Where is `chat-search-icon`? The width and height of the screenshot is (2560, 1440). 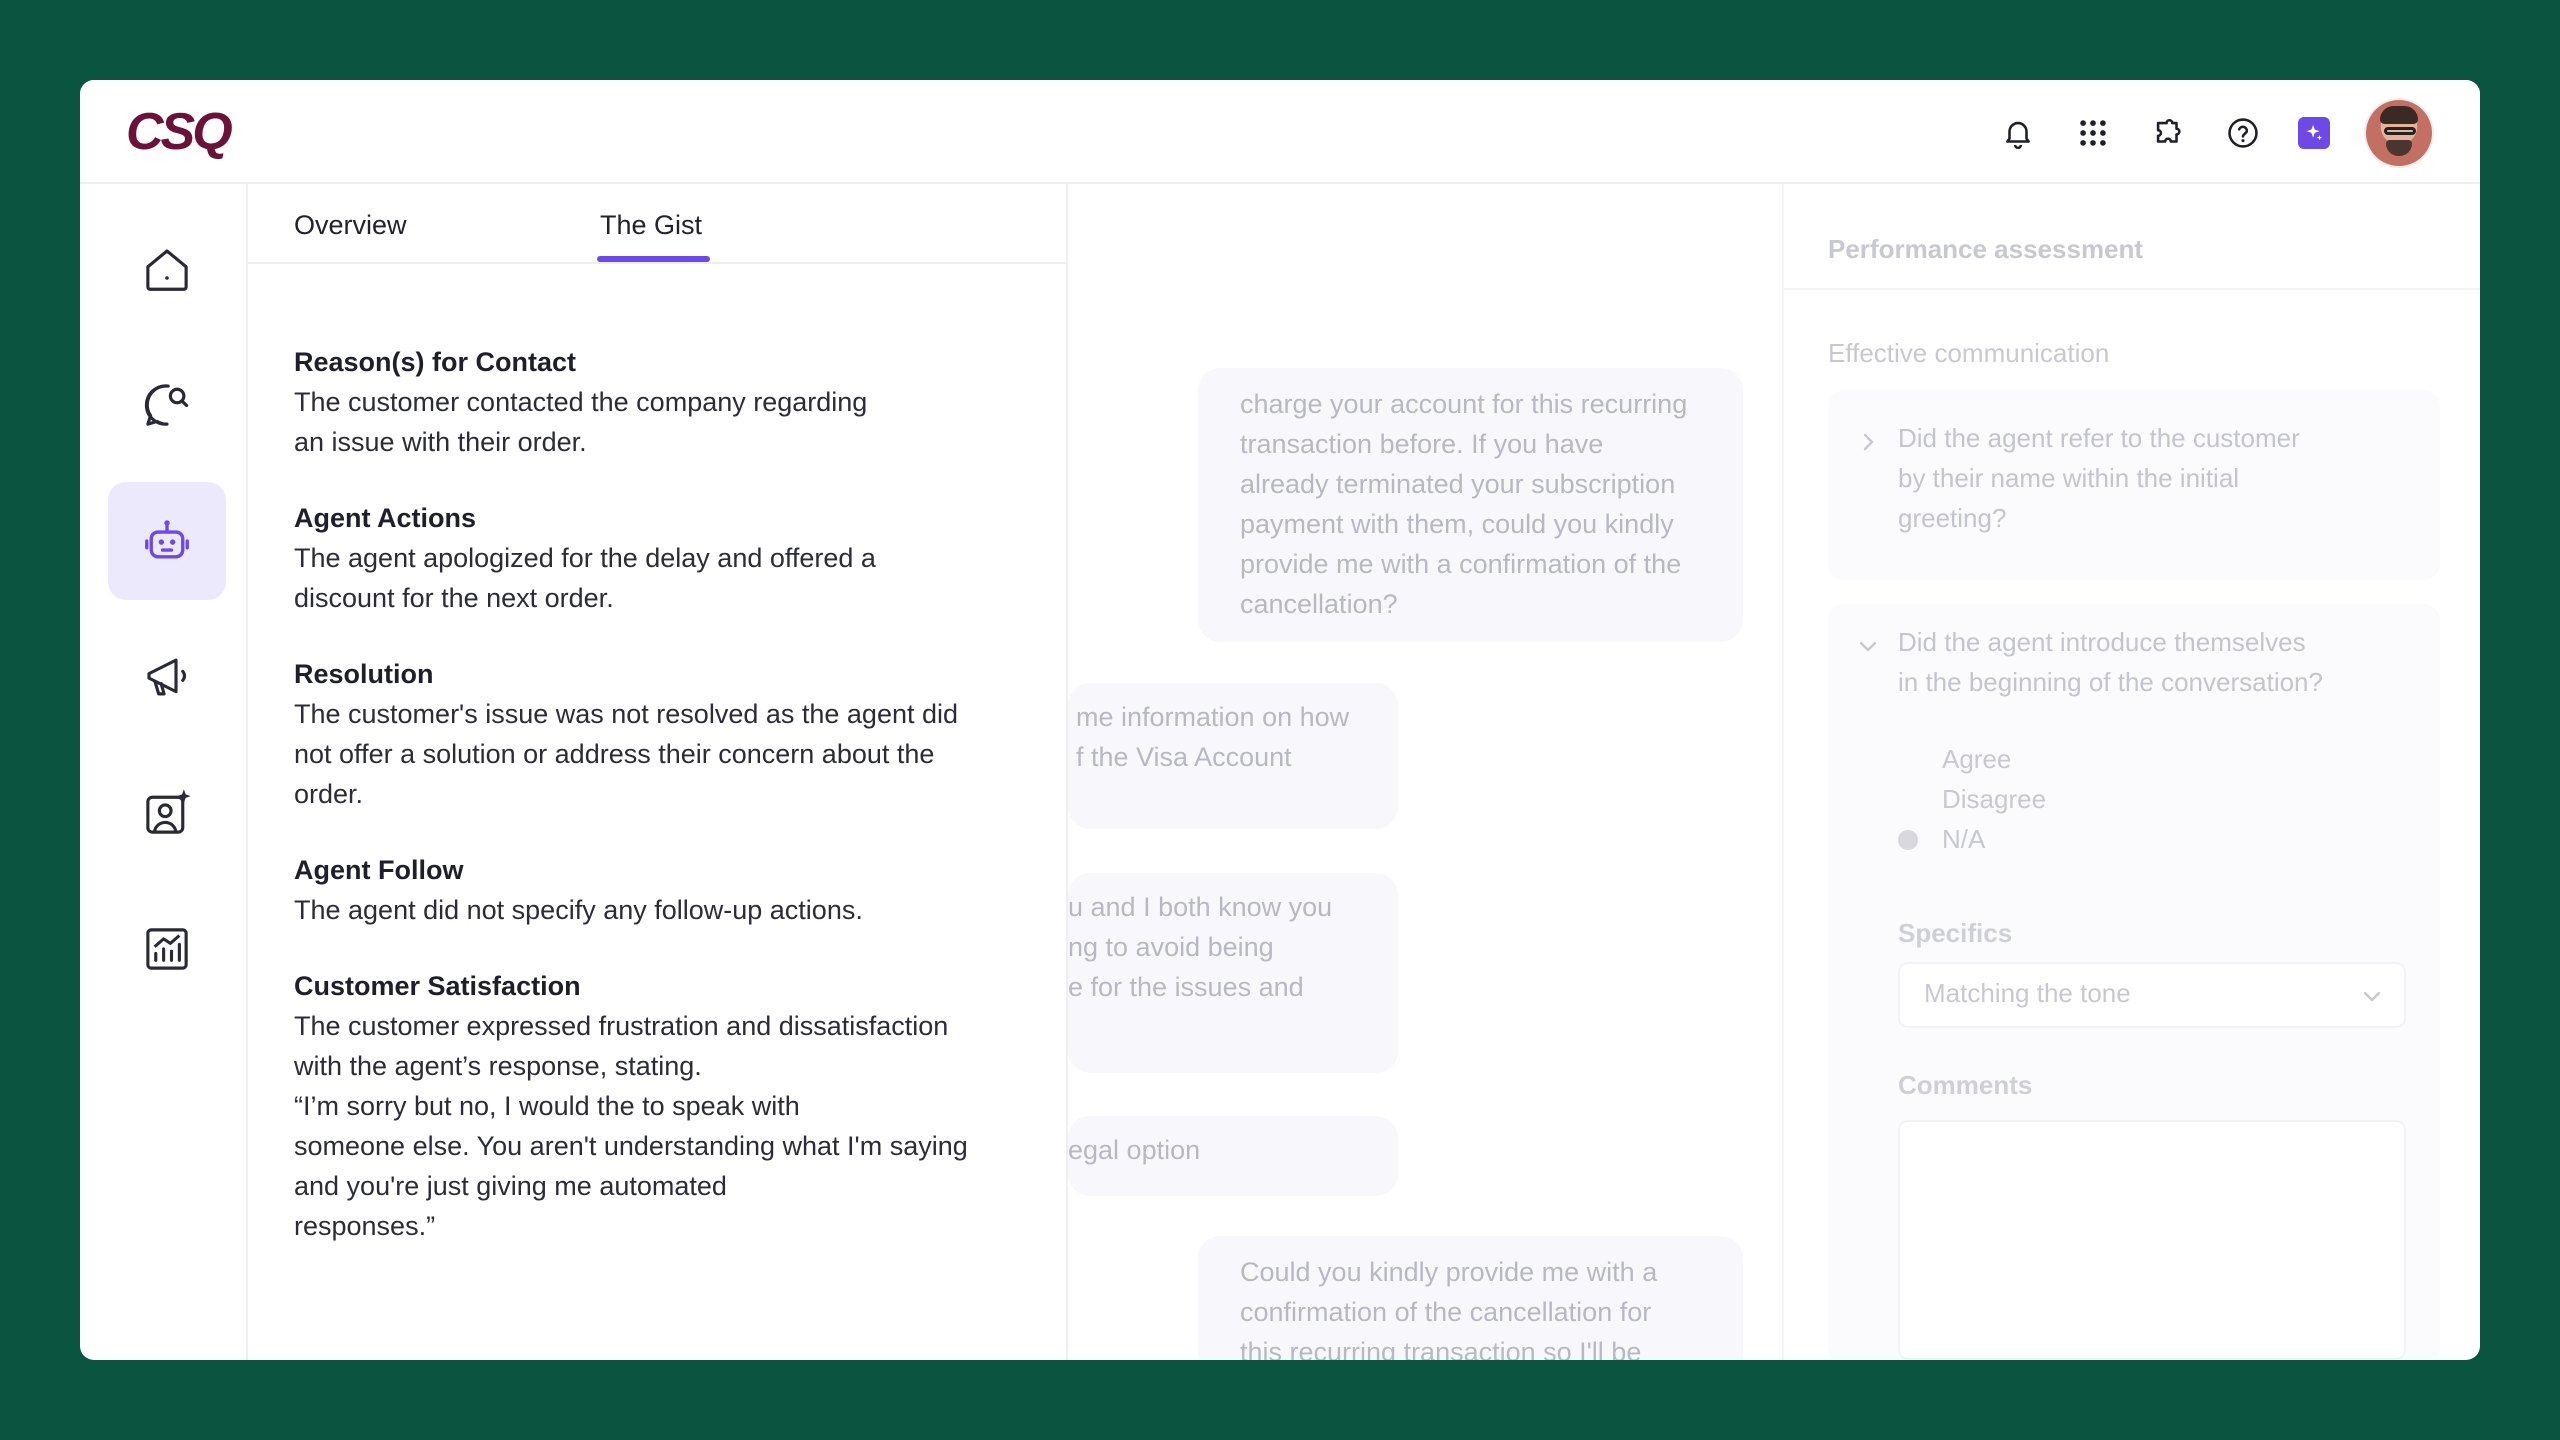
chat-search-icon is located at coordinates (166, 405).